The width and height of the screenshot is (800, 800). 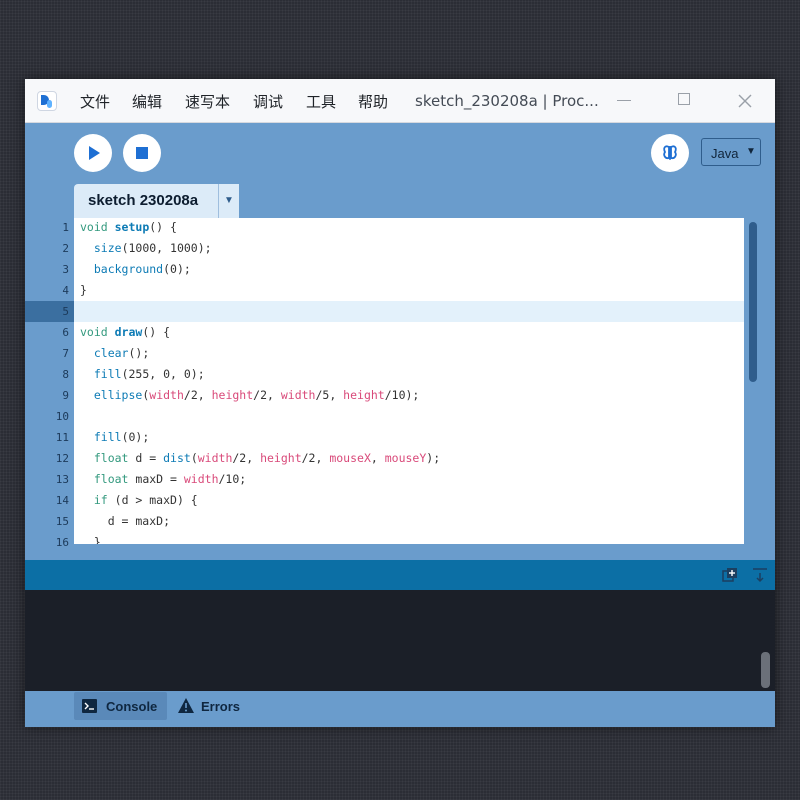 What do you see at coordinates (402, 395) in the screenshot?
I see `code-token: /10);` at bounding box center [402, 395].